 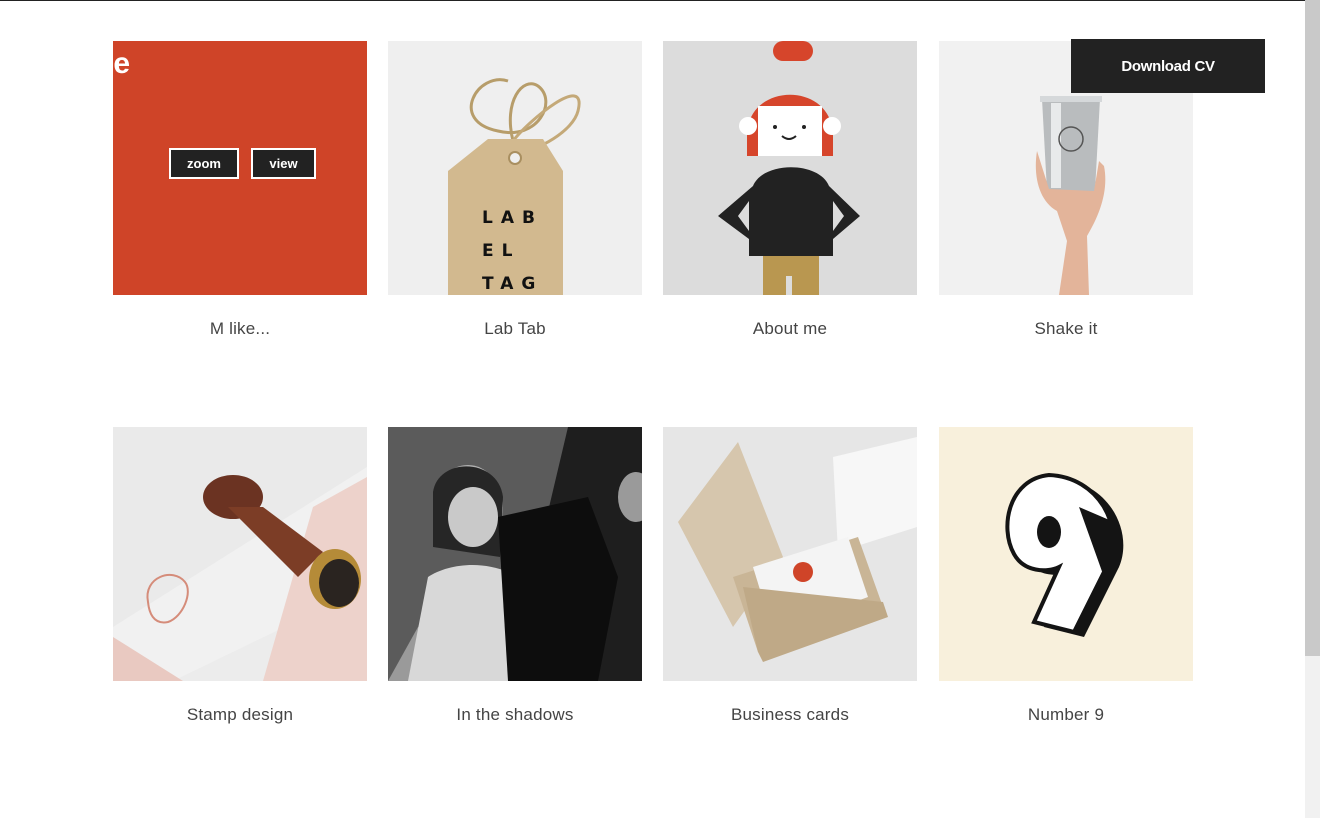 What do you see at coordinates (1312, 328) in the screenshot?
I see `scrollbar-thumb` at bounding box center [1312, 328].